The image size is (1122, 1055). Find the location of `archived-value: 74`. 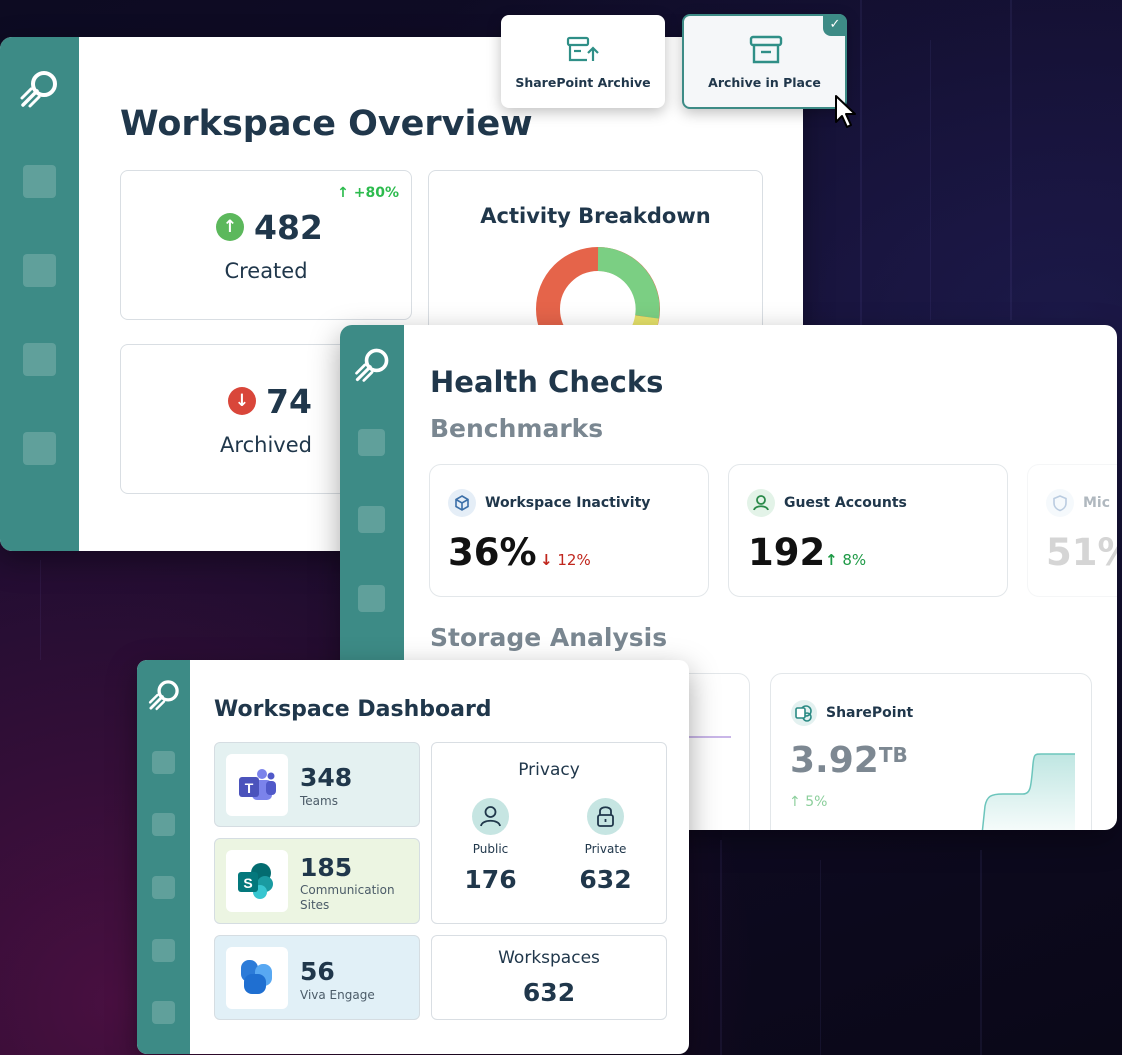

archived-value: 74 is located at coordinates (289, 401).